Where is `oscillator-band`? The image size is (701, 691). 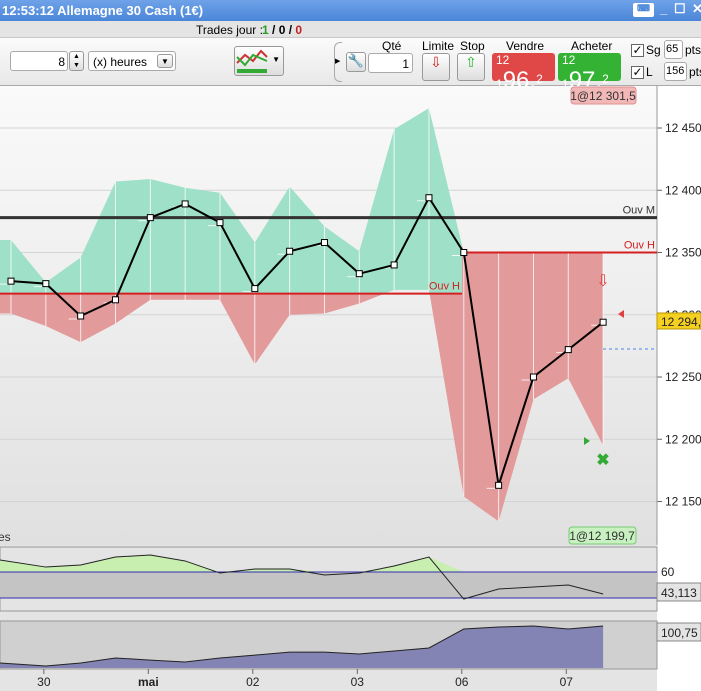
oscillator-band is located at coordinates (328, 585).